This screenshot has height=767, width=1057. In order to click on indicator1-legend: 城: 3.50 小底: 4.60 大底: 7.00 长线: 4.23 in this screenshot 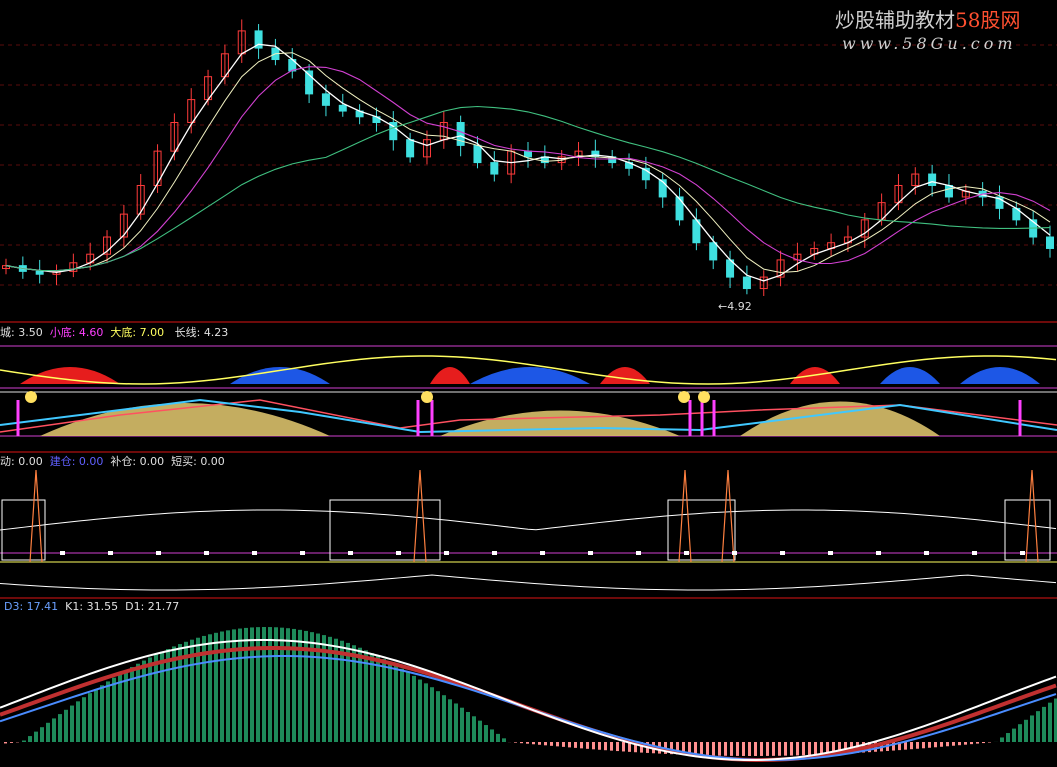, I will do `click(114, 332)`.